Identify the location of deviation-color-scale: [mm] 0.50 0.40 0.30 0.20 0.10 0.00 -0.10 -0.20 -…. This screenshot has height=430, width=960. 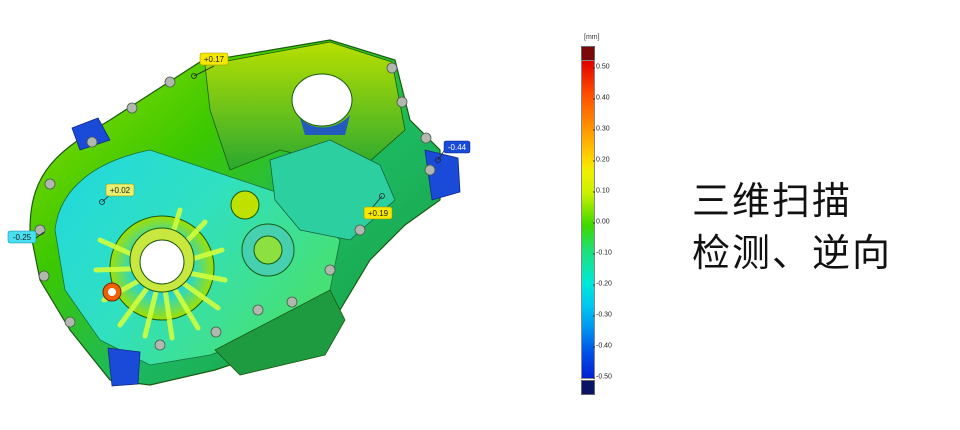
(600, 220).